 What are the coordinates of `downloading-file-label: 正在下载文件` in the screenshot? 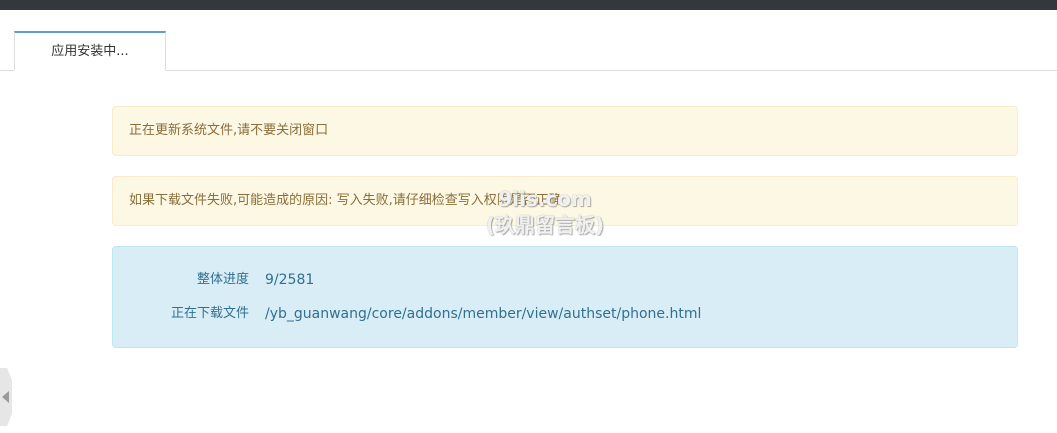 It's located at (209, 313).